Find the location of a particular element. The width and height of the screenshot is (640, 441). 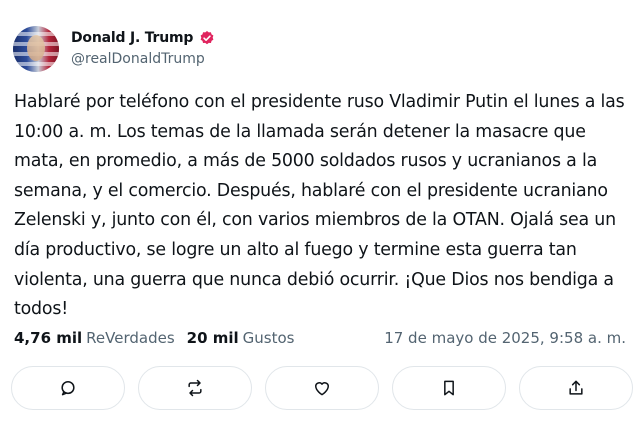

like-button is located at coordinates (322, 388).